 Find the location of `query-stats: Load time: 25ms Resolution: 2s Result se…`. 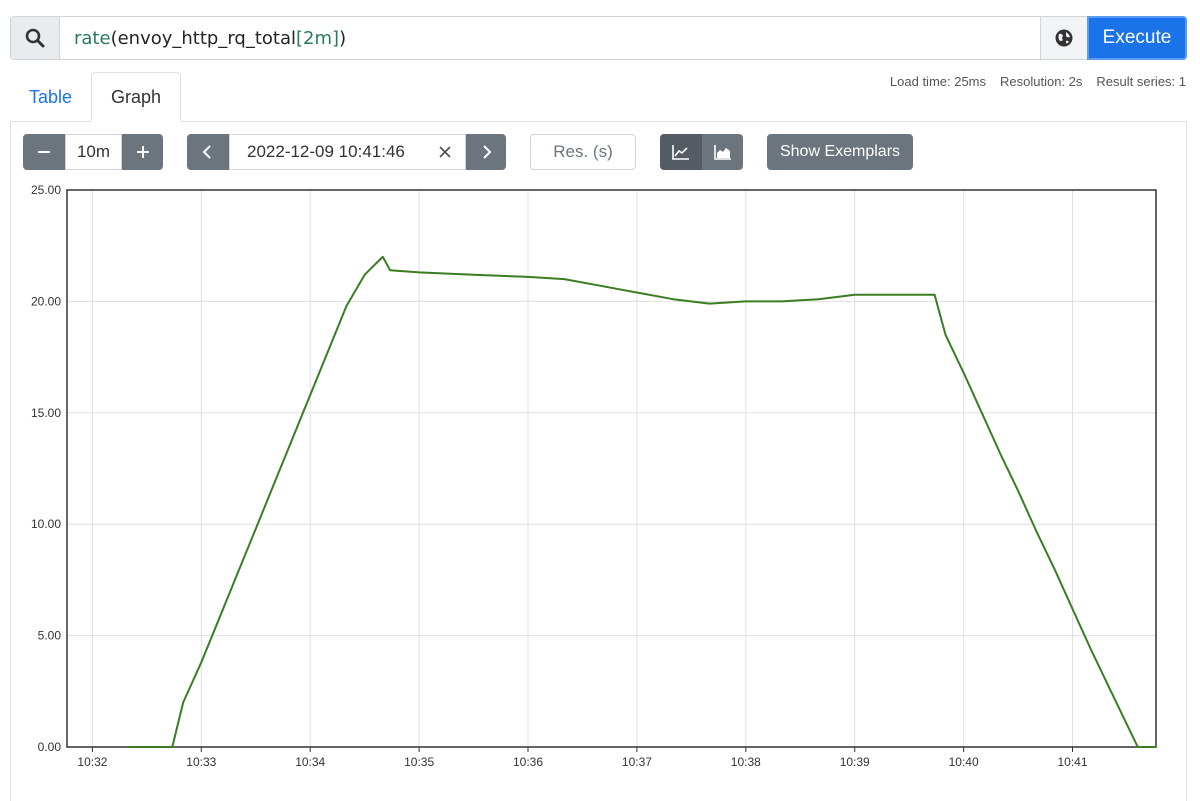

query-stats: Load time: 25ms Resolution: 2s Result se… is located at coordinates (1038, 81).